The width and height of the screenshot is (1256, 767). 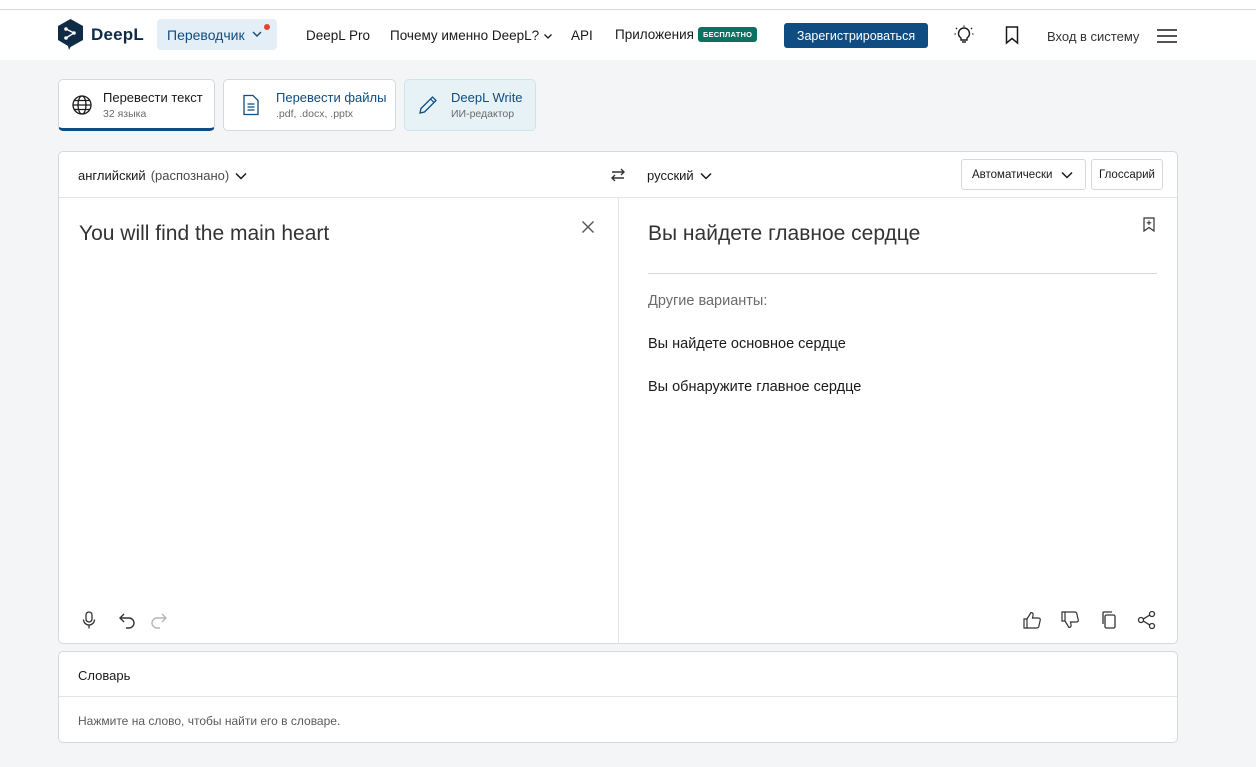 I want to click on tab-deepl-write-subtitle: ИИ-редактор, so click(x=483, y=114).